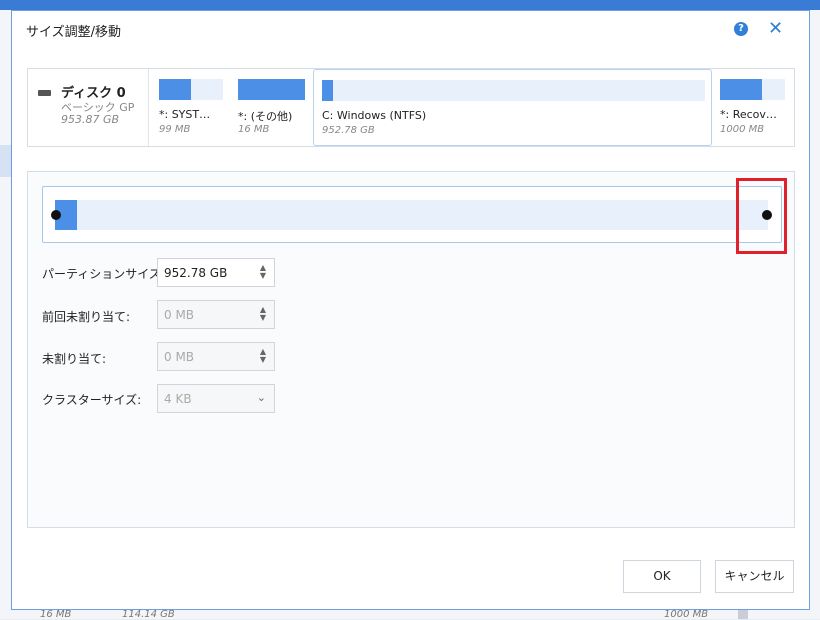  Describe the element at coordinates (741, 29) in the screenshot. I see `question-icon: ?` at that location.